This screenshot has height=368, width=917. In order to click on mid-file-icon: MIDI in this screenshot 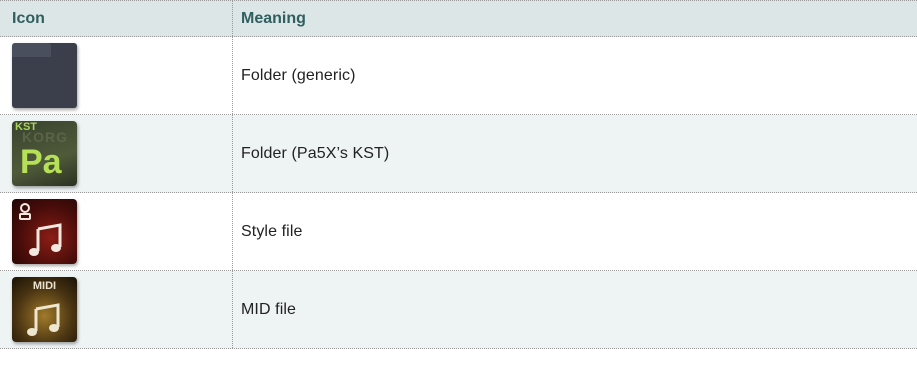, I will do `click(44, 309)`.